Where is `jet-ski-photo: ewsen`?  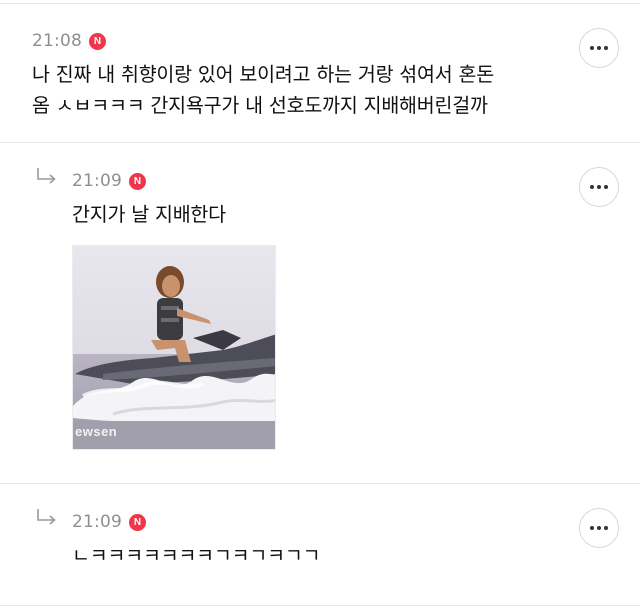
jet-ski-photo: ewsen is located at coordinates (174, 347).